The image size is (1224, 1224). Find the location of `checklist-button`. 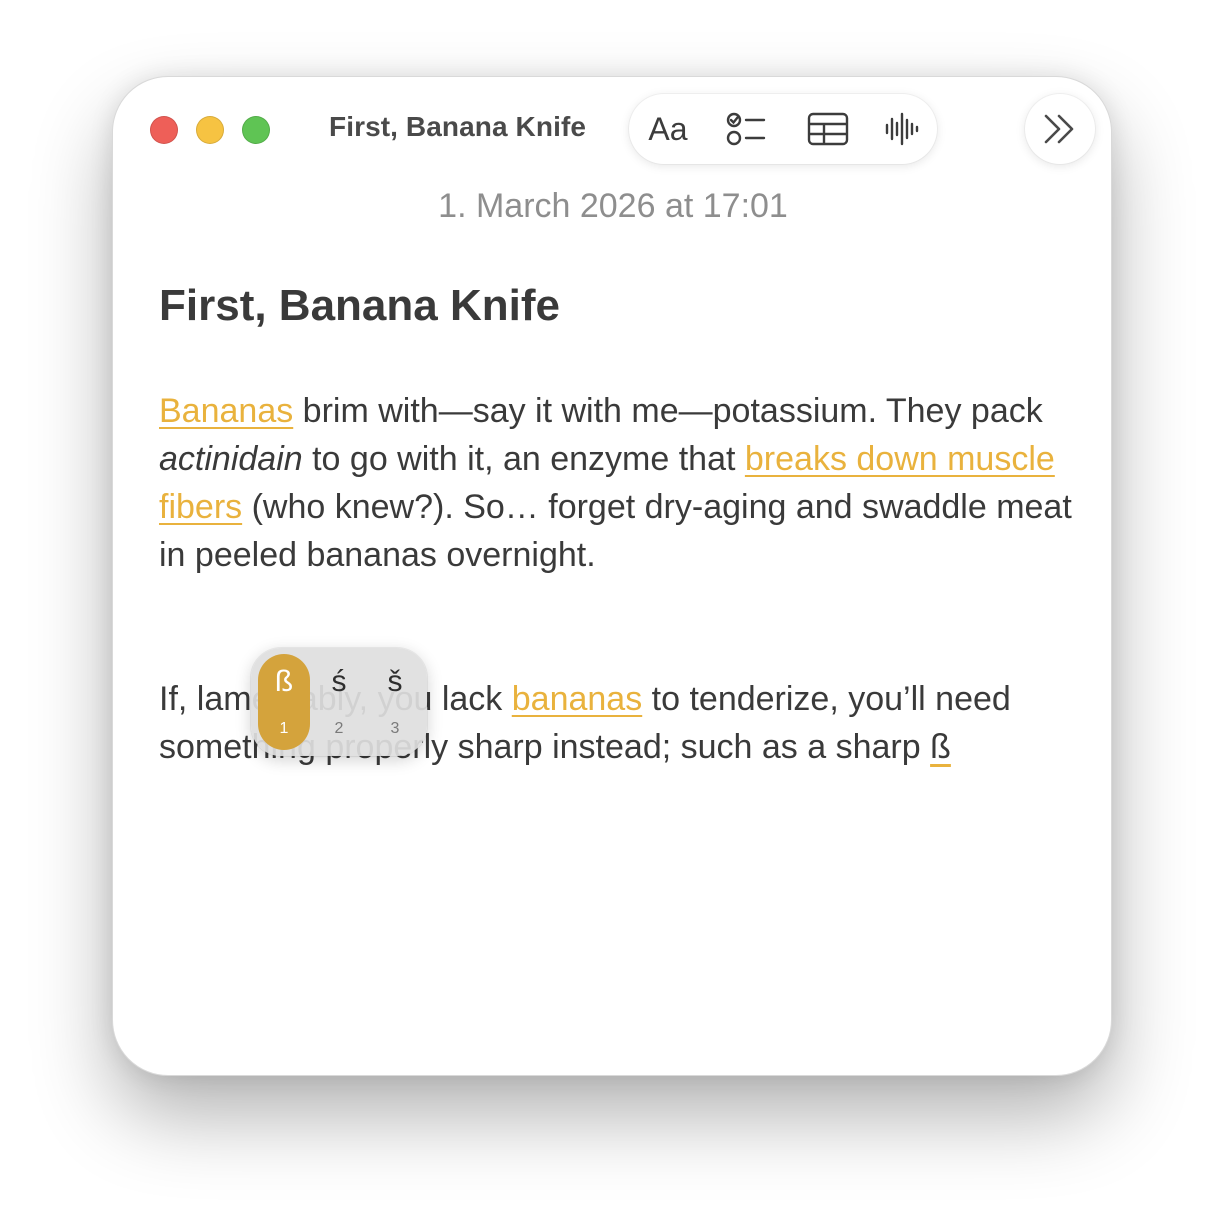

checklist-button is located at coordinates (746, 129).